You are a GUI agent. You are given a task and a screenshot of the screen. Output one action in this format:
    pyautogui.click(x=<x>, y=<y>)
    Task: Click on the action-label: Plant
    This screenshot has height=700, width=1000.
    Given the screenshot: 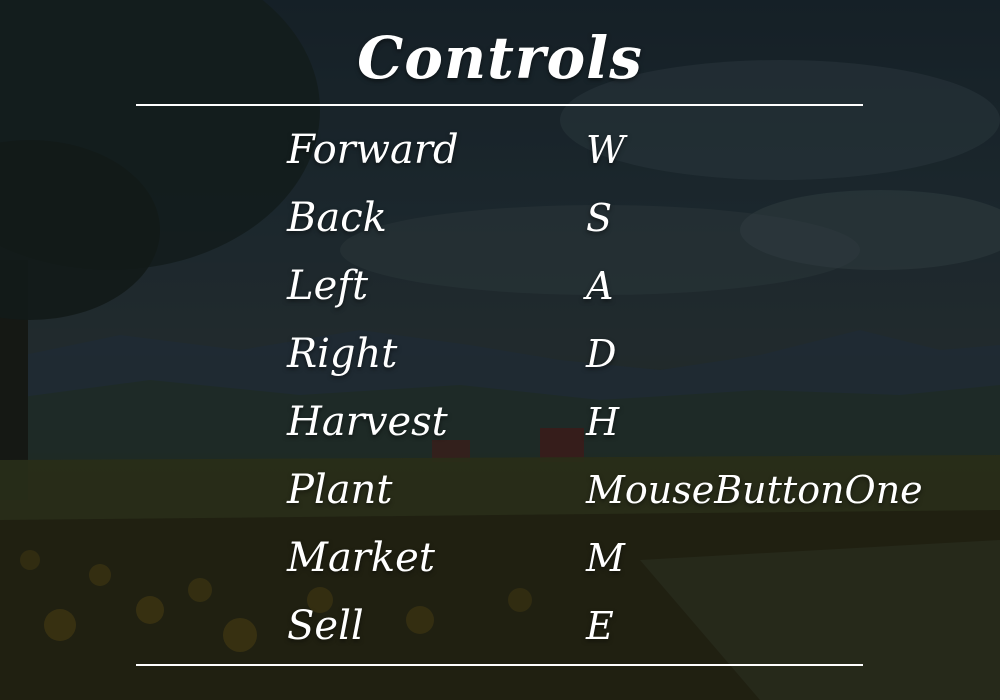 What is the action you would take?
    pyautogui.click(x=340, y=490)
    